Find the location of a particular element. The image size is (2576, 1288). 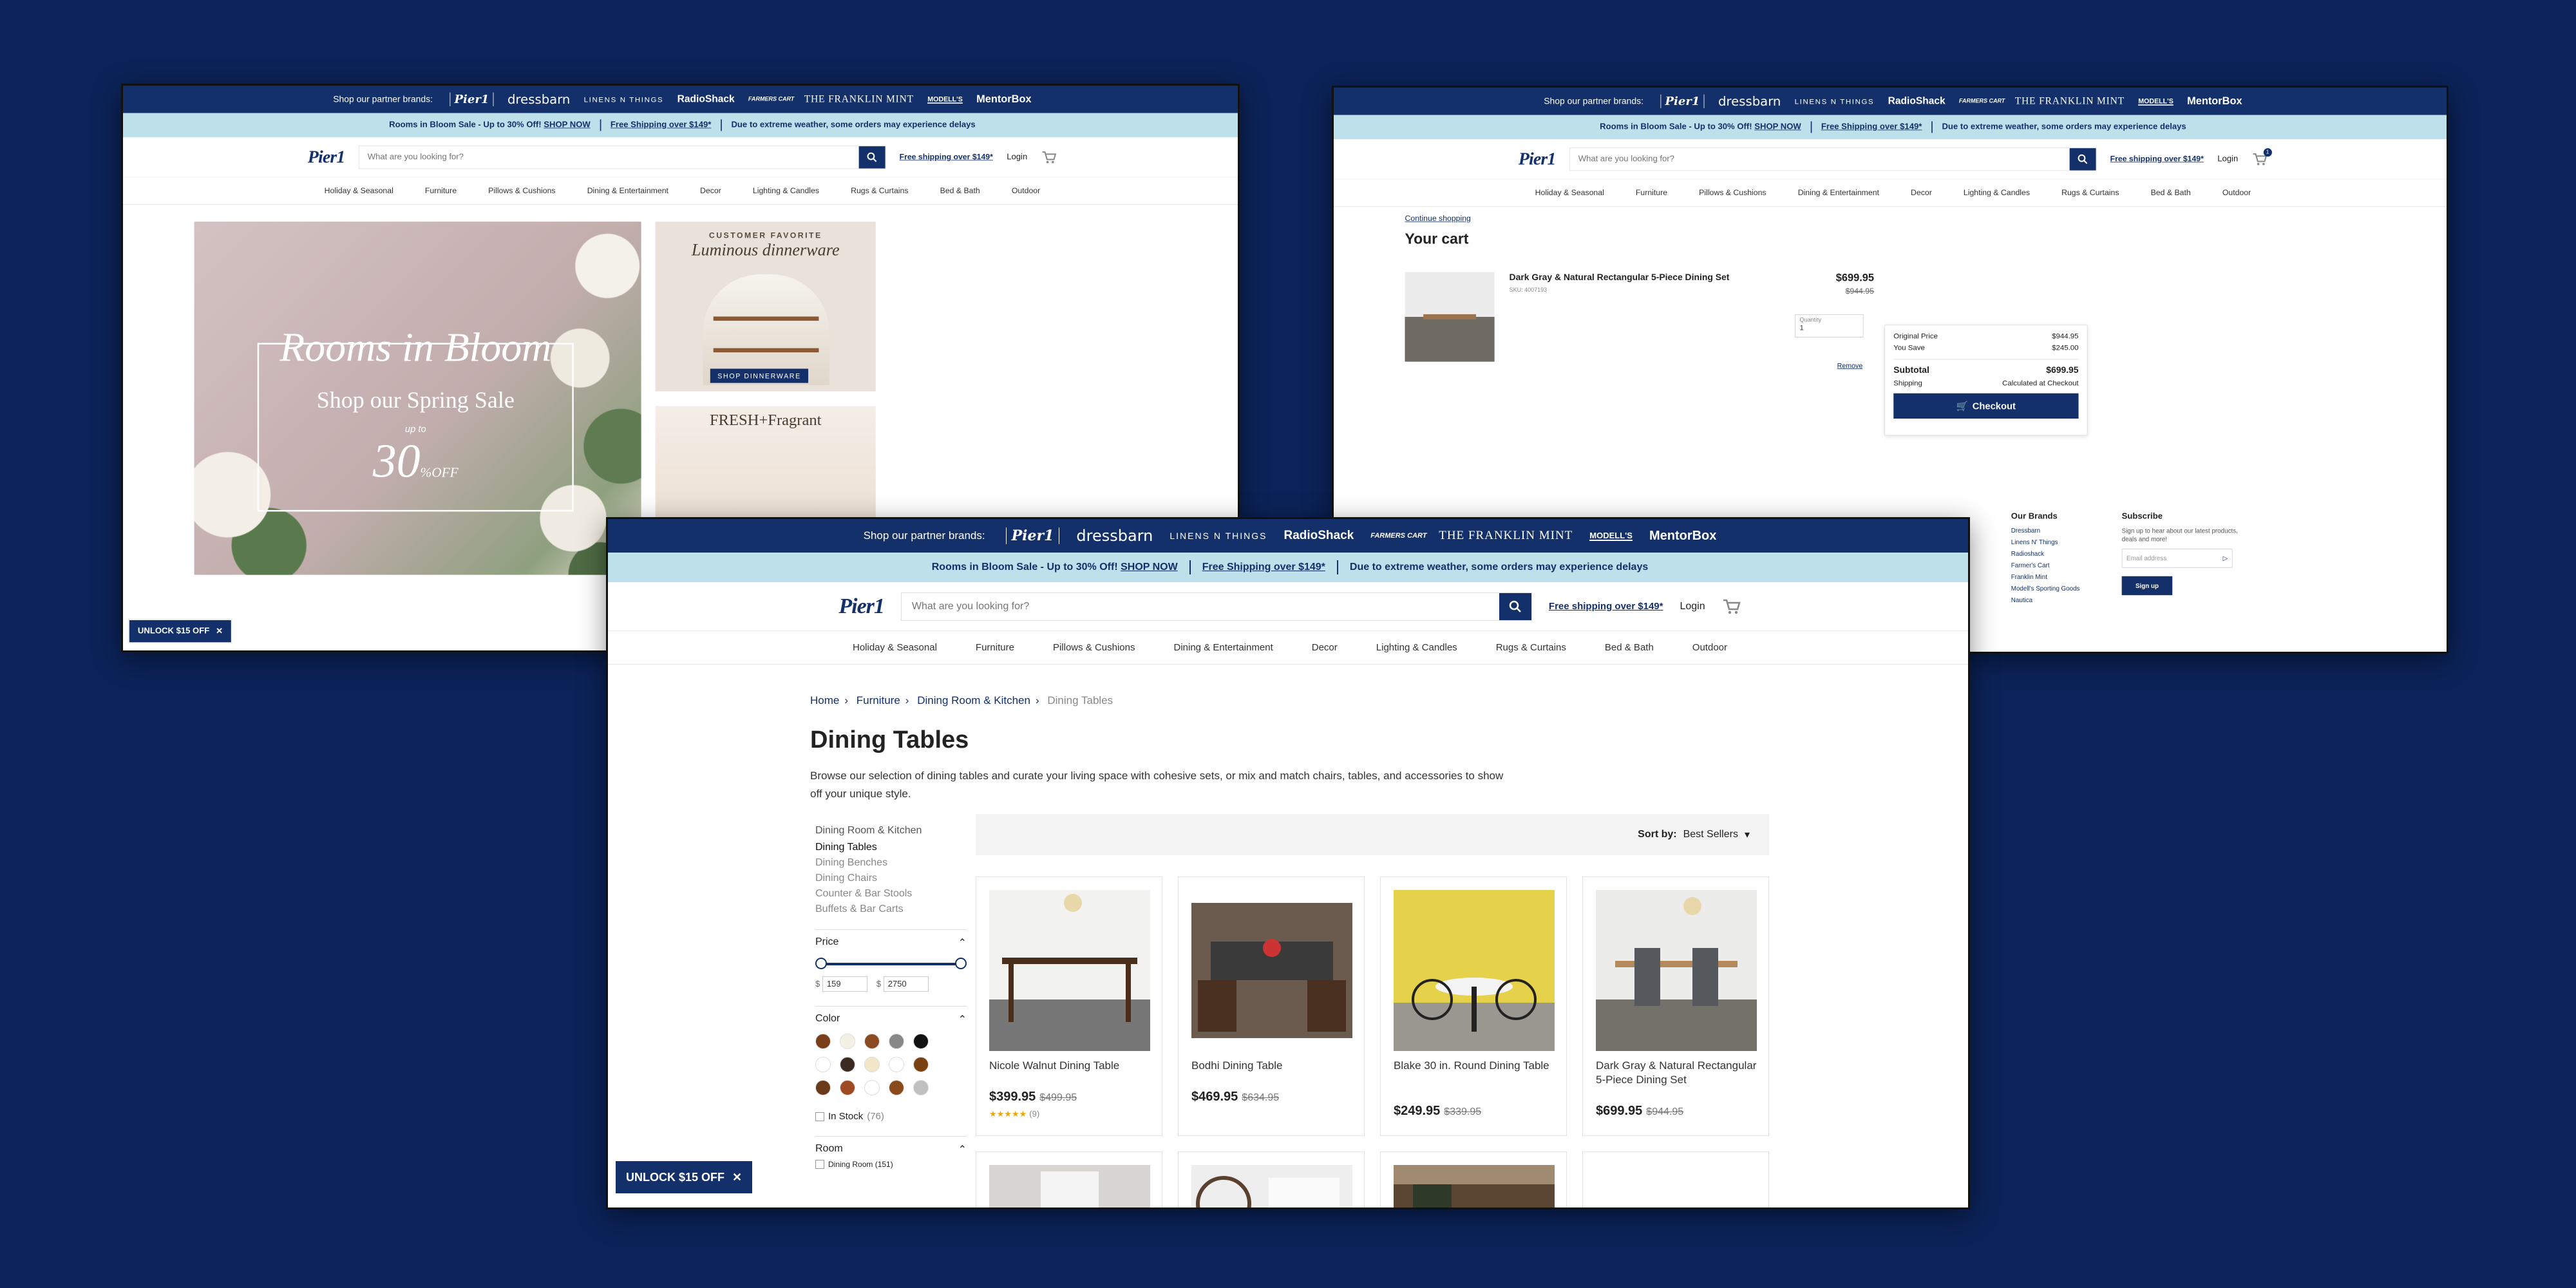

rating-stars: ★★★★★ (9) is located at coordinates (1014, 1114).